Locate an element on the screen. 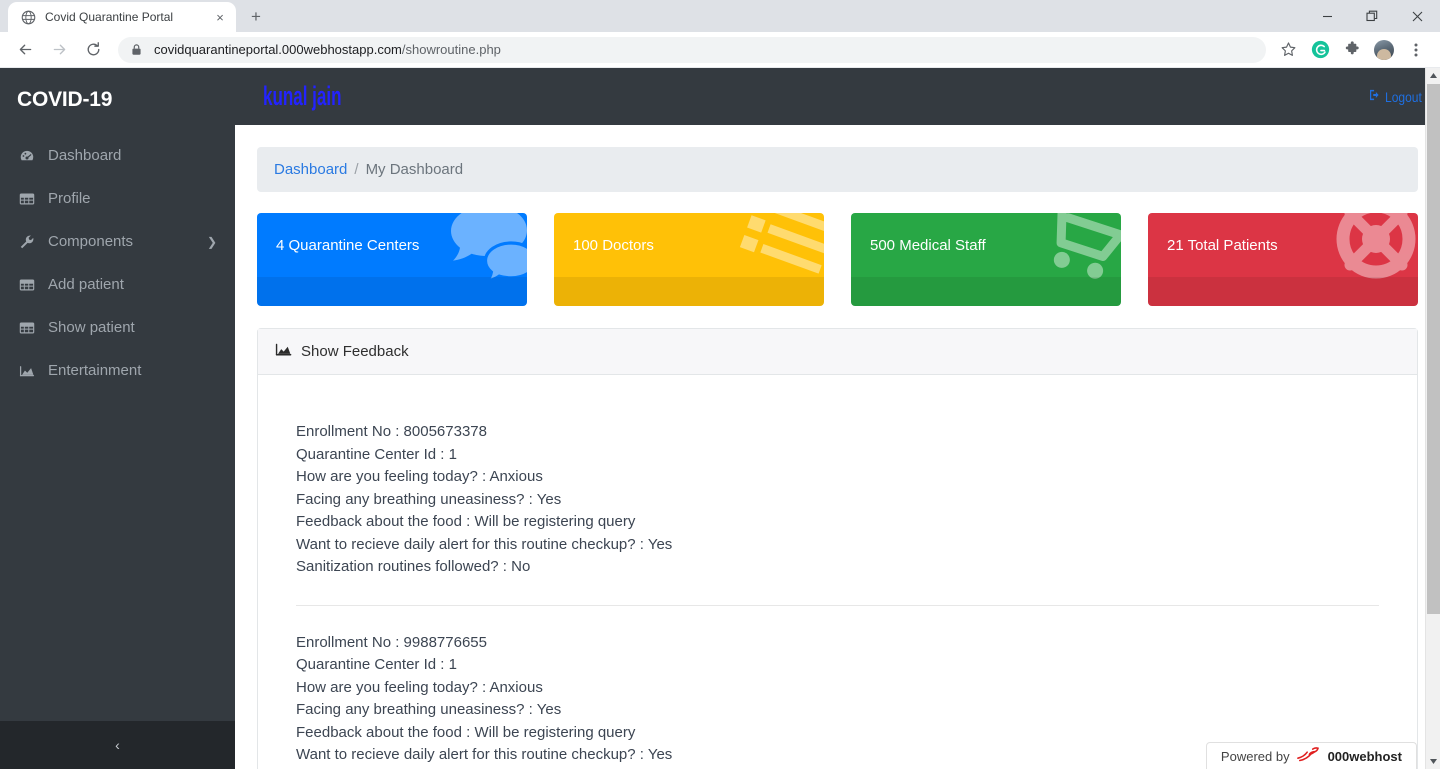  sidebar-item-add-patient: Add patient is located at coordinates (117, 284).